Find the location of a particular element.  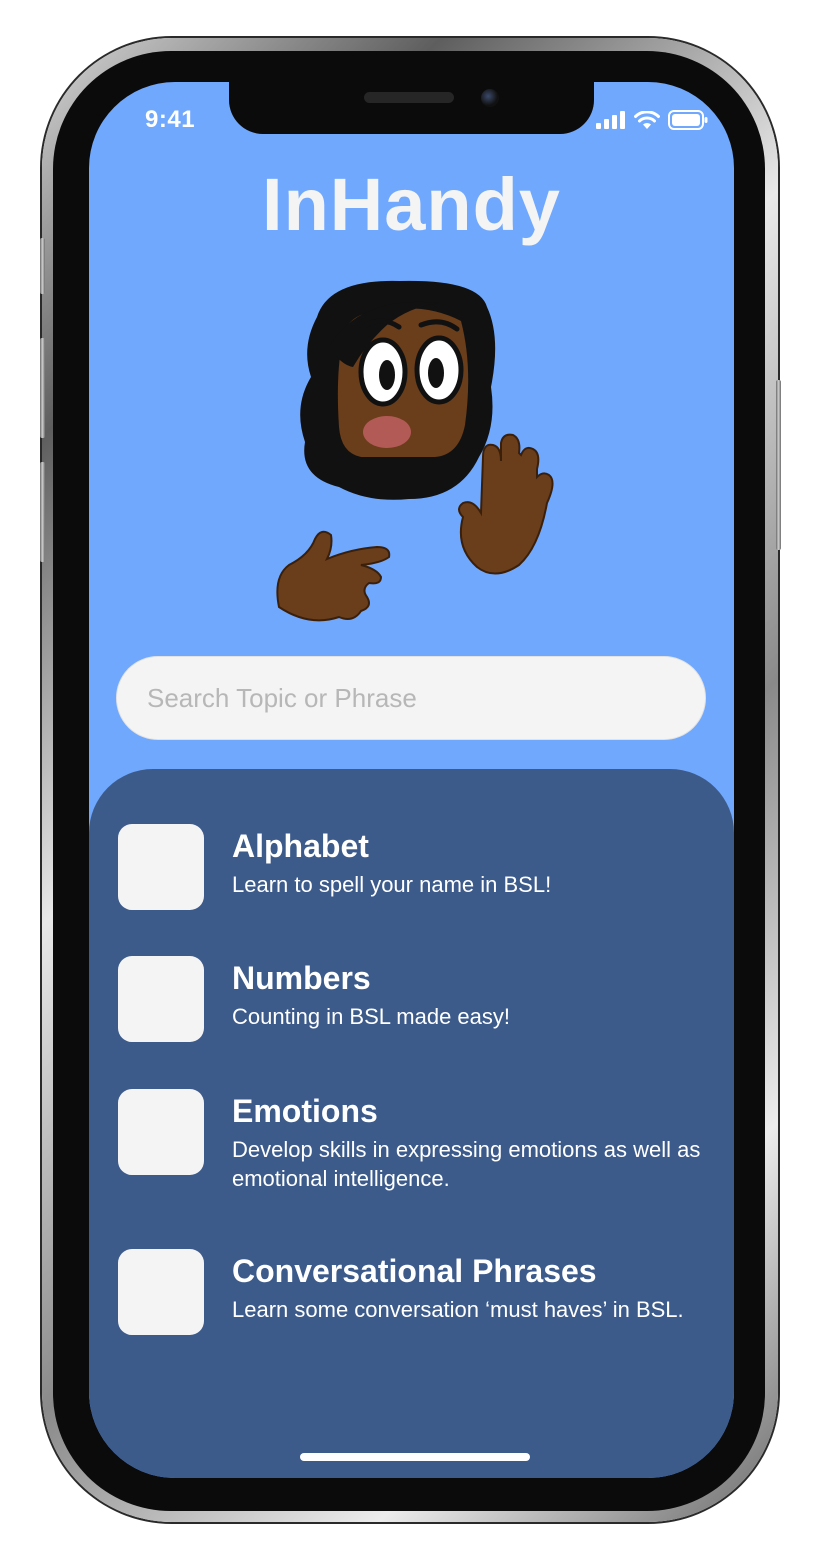

status-time: 9:41 is located at coordinates (170, 119).